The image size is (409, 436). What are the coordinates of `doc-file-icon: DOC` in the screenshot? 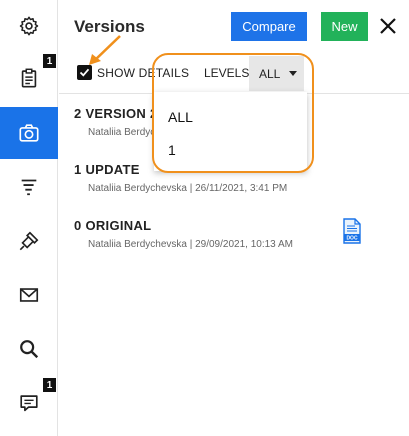 It's located at (352, 231).